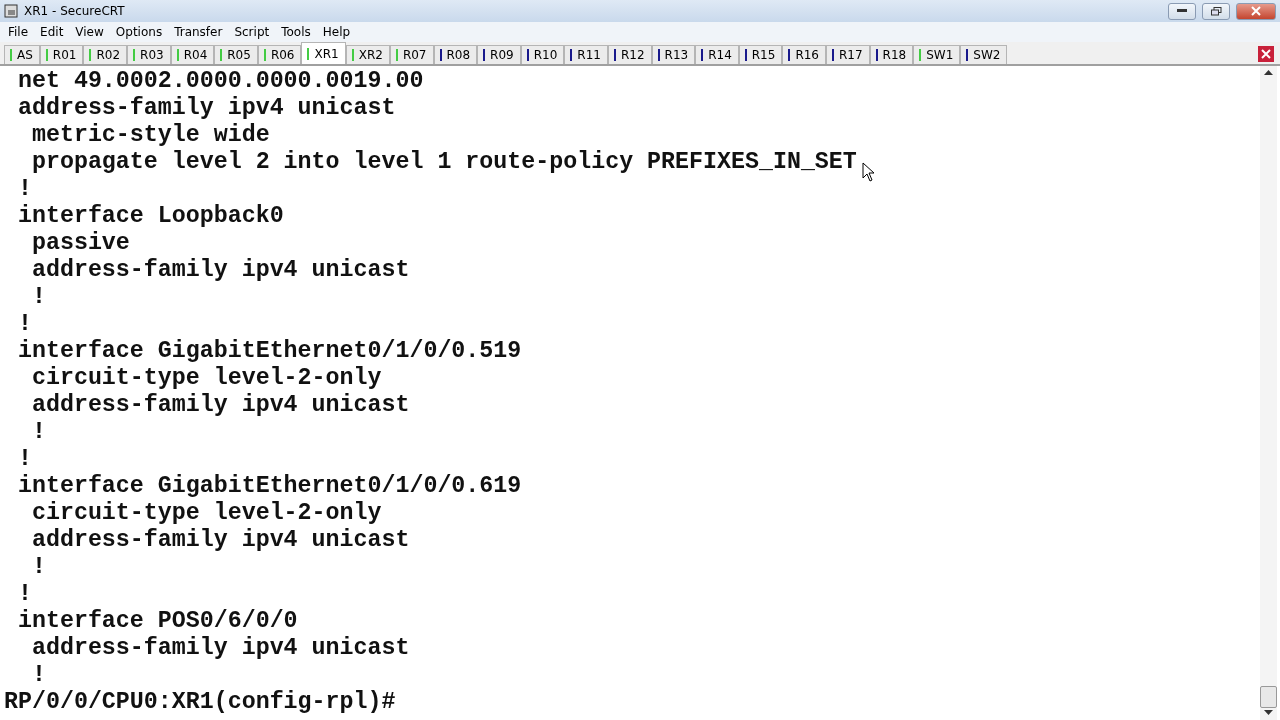 Image resolution: width=1280 pixels, height=720 pixels. What do you see at coordinates (717, 54) in the screenshot?
I see `session-tab: R14` at bounding box center [717, 54].